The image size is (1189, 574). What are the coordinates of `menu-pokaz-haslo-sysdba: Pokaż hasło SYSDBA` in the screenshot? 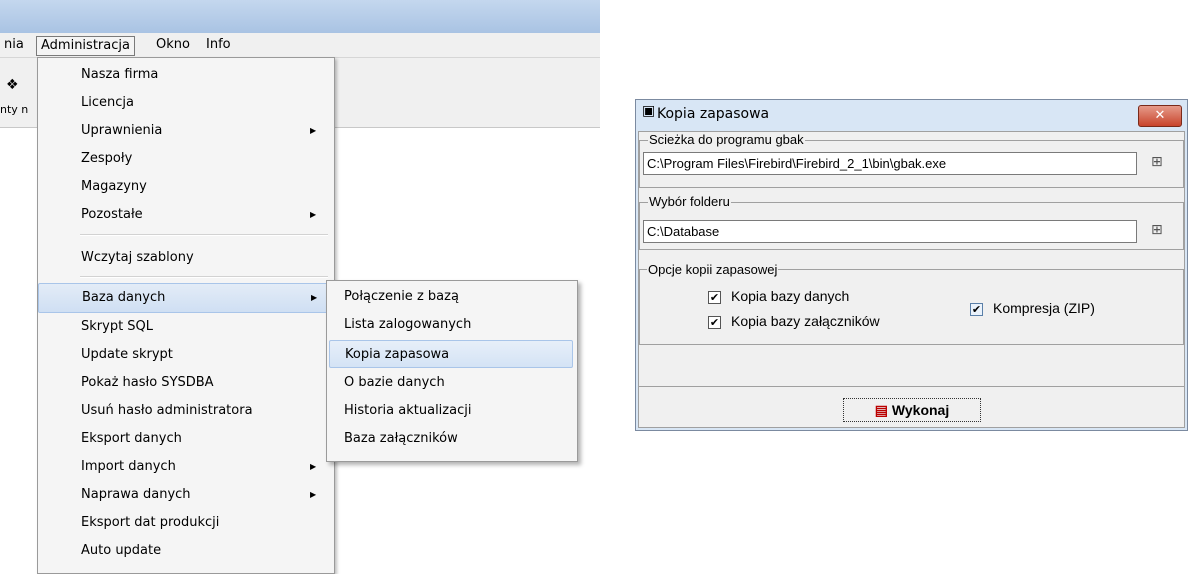 It's located at (186, 383).